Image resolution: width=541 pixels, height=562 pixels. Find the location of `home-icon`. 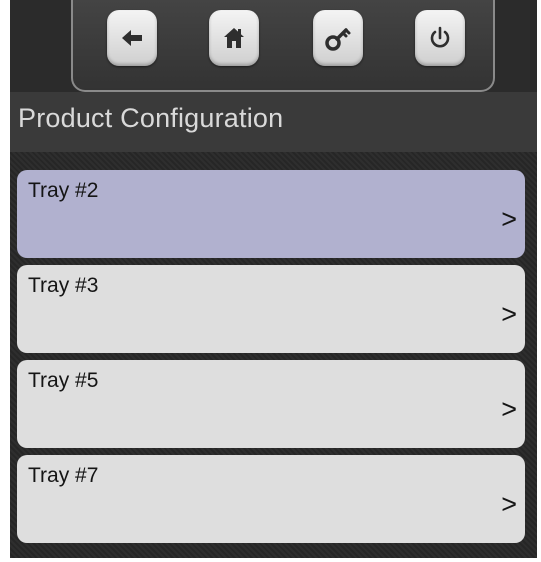

home-icon is located at coordinates (234, 38).